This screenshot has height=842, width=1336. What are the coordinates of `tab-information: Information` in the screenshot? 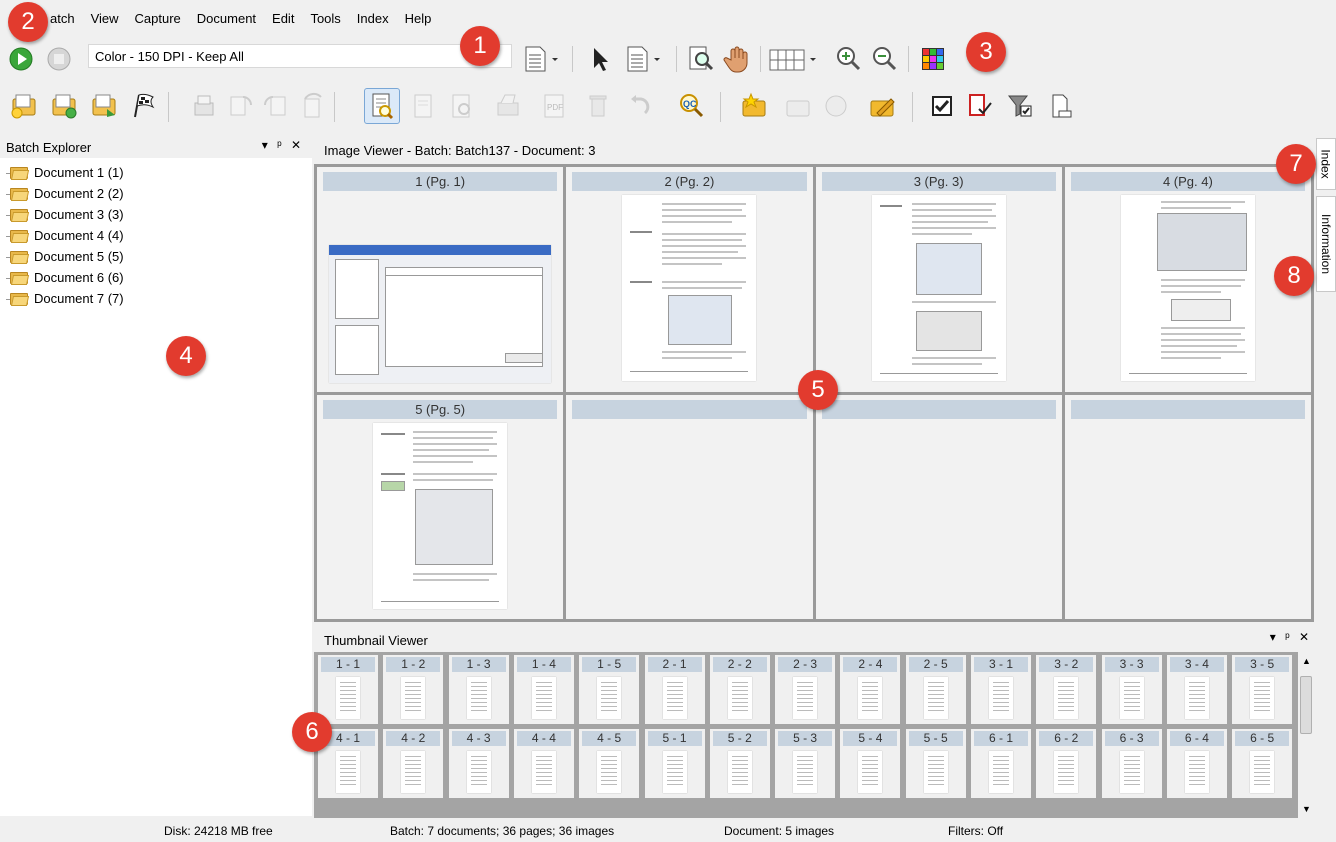 It's located at (1326, 244).